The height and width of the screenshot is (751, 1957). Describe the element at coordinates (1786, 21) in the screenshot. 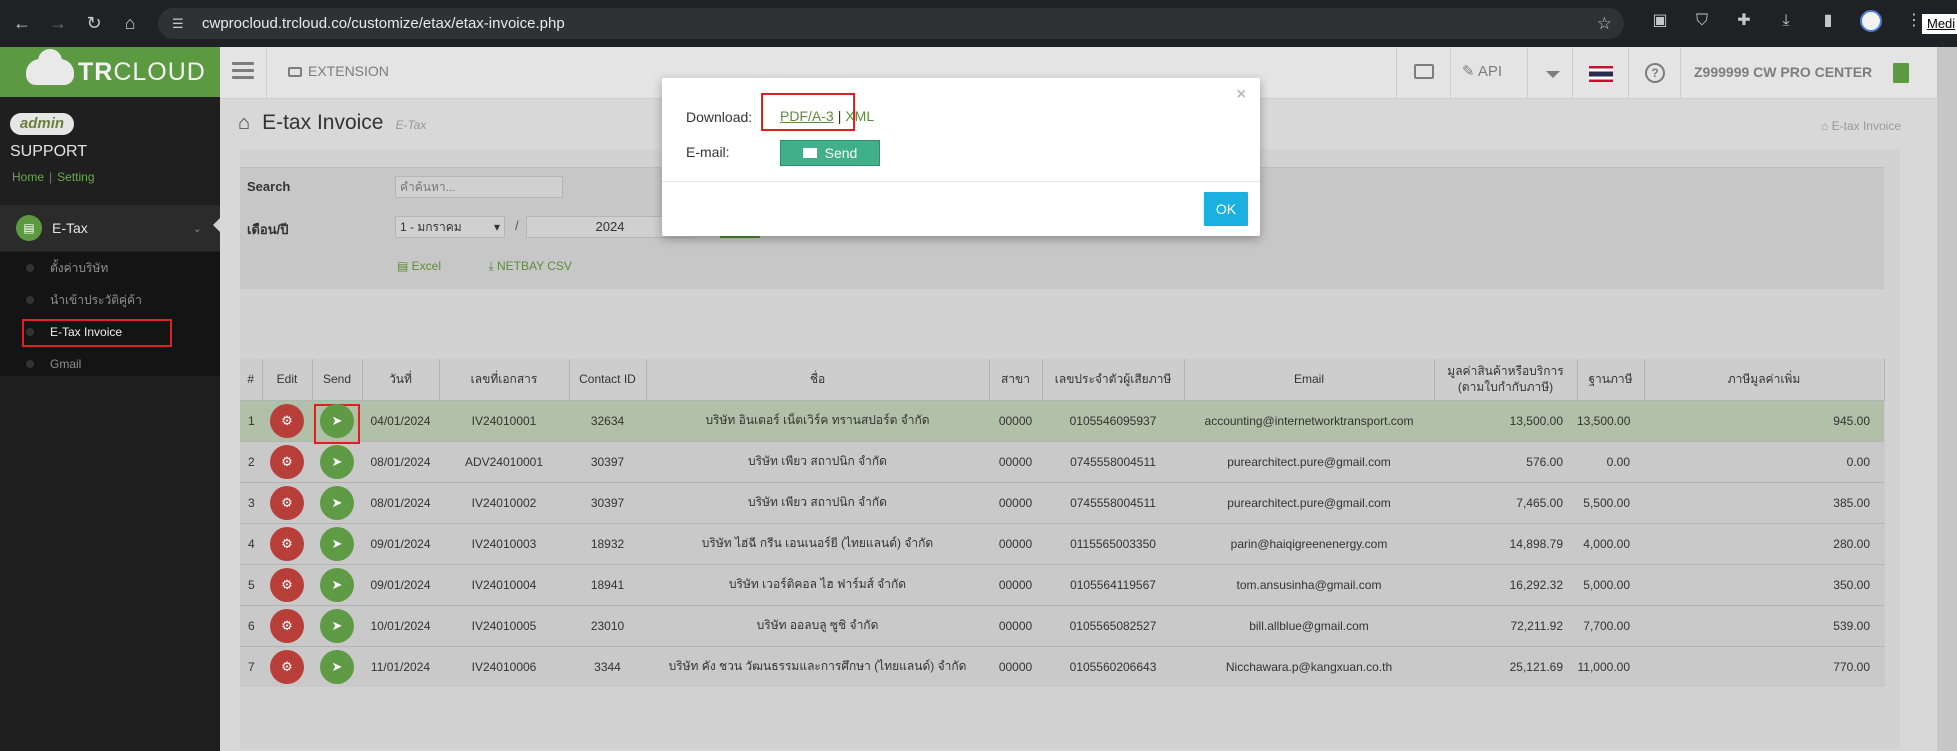

I see `download-icon: ⤓` at that location.